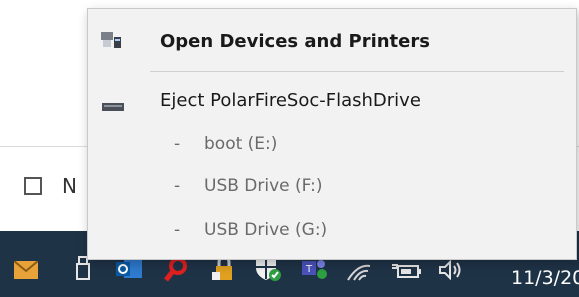  What do you see at coordinates (113, 106) in the screenshot?
I see `drive-icon` at bounding box center [113, 106].